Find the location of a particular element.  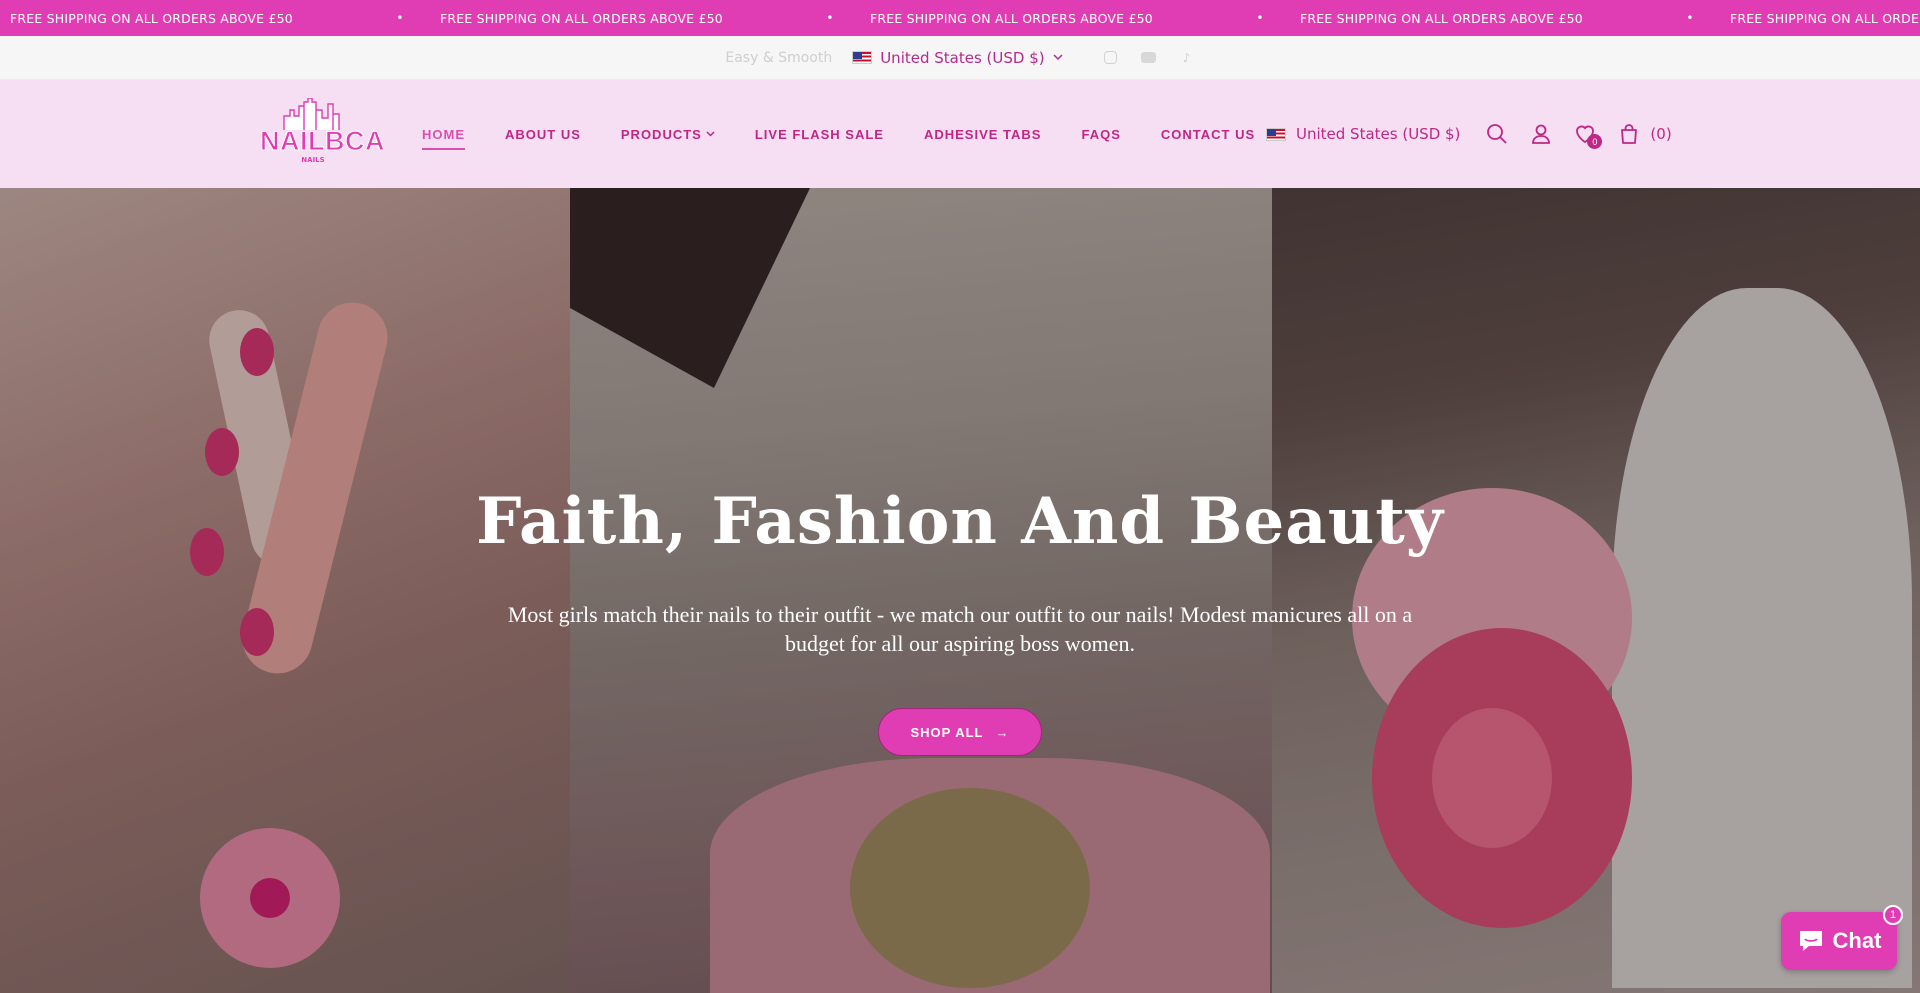

youtube-icon is located at coordinates (1149, 58).